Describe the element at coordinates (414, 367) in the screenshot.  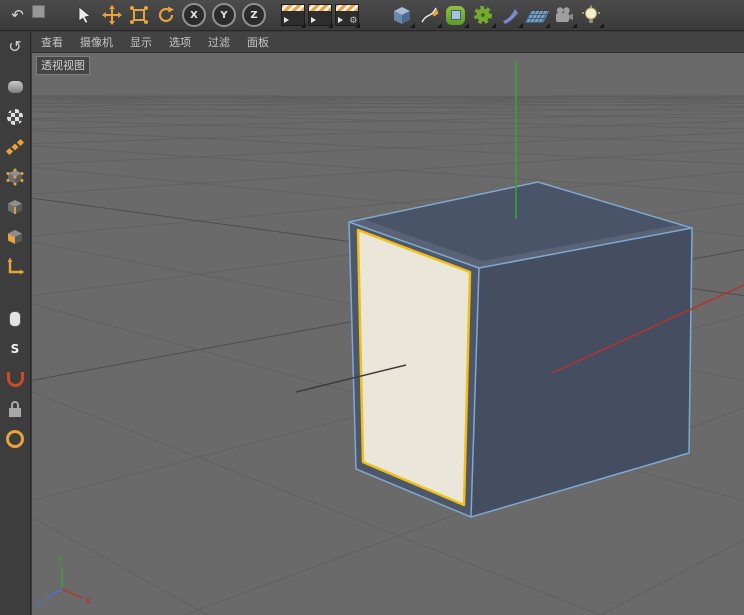
I see `selected-polygon` at that location.